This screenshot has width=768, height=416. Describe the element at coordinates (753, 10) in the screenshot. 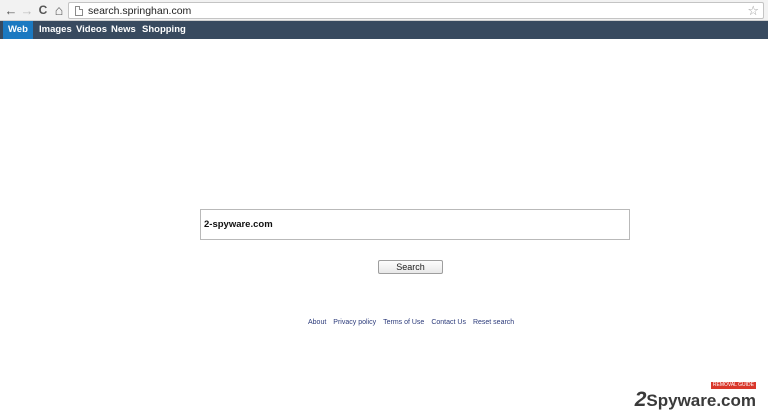

I see `bookmark-star-icon: ☆` at that location.